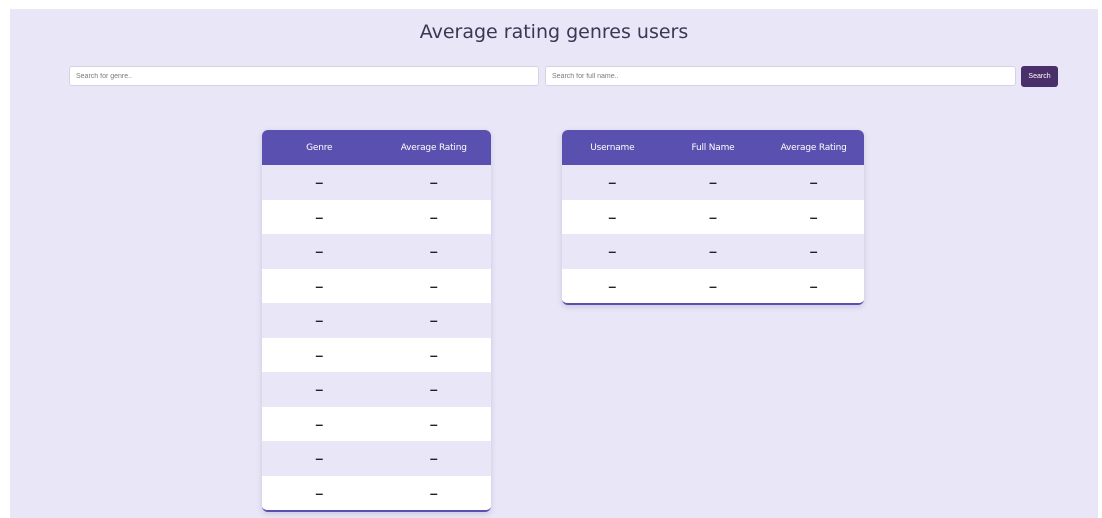  What do you see at coordinates (1039, 76) in the screenshot?
I see `search-button: Search` at bounding box center [1039, 76].